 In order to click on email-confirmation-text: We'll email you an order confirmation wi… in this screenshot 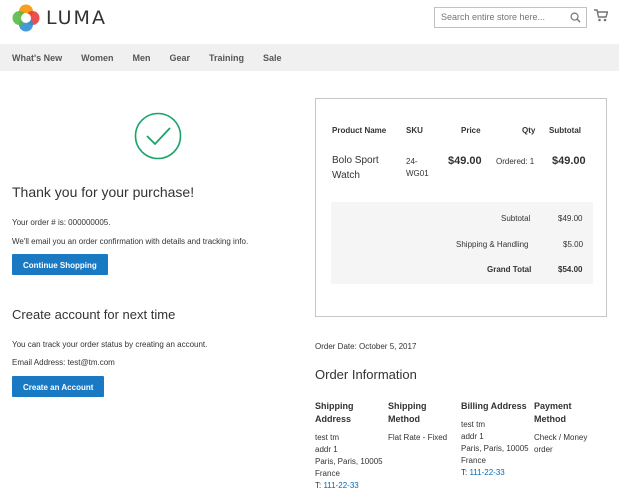, I will do `click(130, 241)`.